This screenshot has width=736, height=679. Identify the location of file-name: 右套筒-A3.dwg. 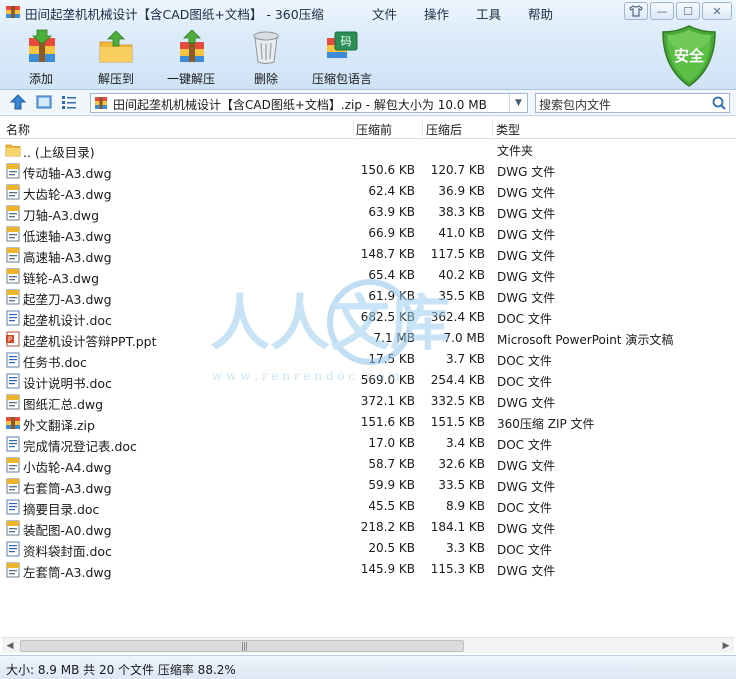
(67, 488).